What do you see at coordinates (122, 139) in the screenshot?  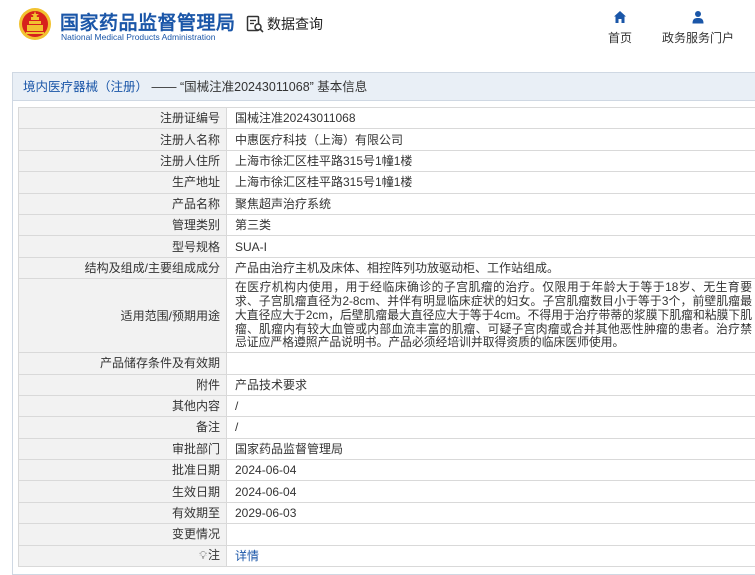 I see `field-label: 注册人名称` at bounding box center [122, 139].